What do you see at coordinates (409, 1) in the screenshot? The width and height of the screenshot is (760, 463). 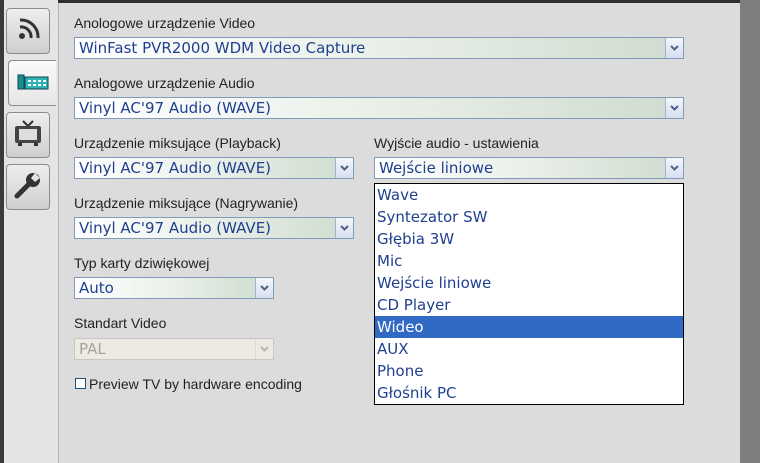 I see `panel-top-border` at bounding box center [409, 1].